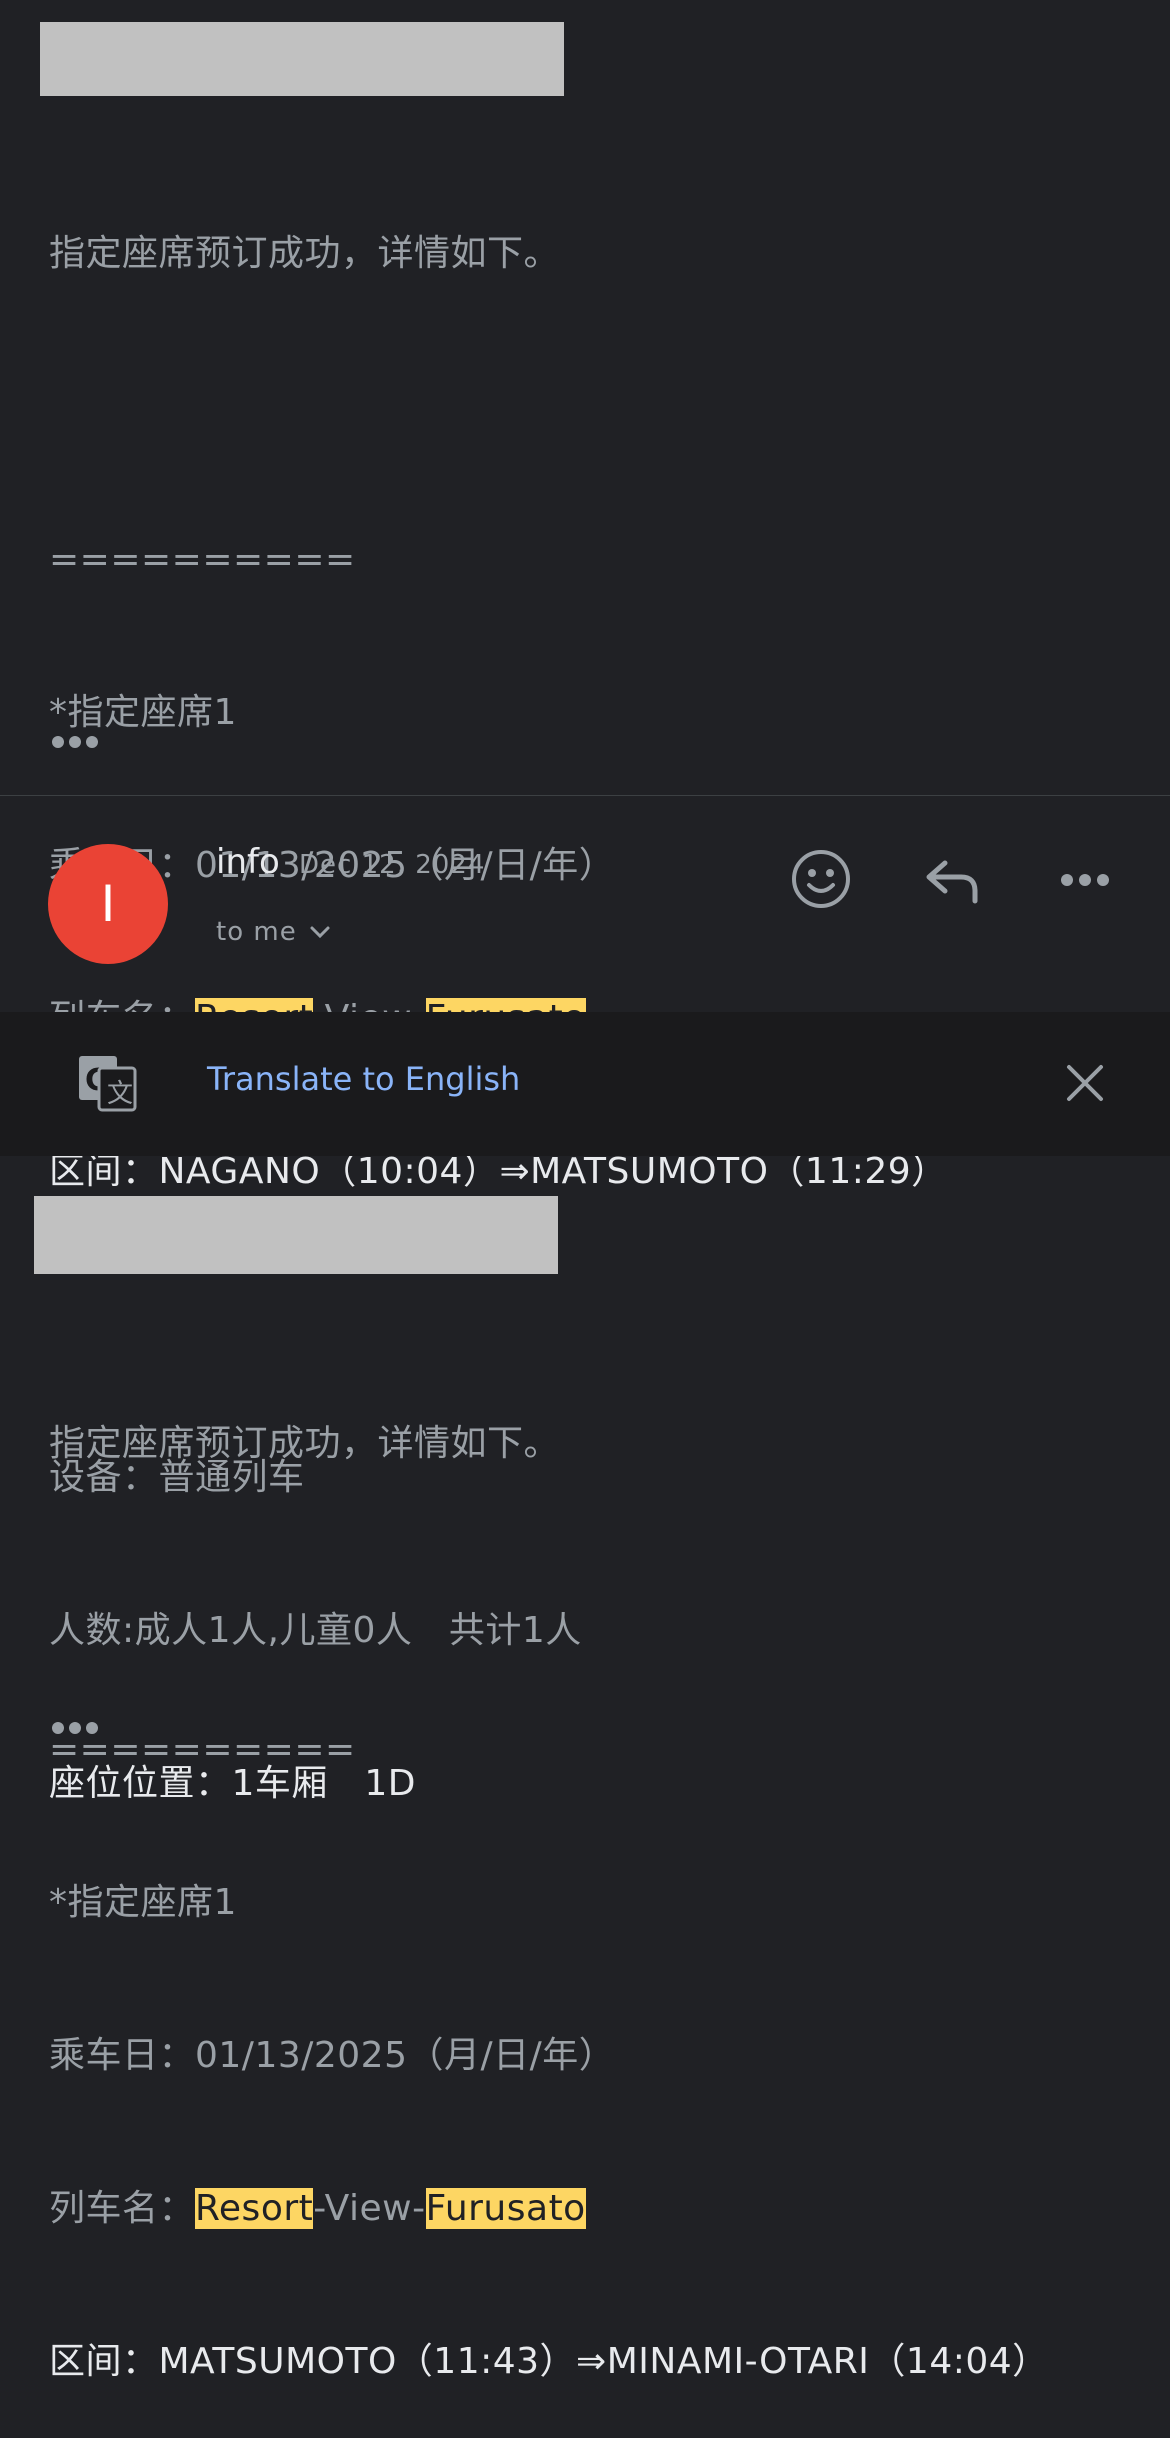 This screenshot has height=2438, width=1170. What do you see at coordinates (122, 2208) in the screenshot?
I see `train-label: 列车名：` at bounding box center [122, 2208].